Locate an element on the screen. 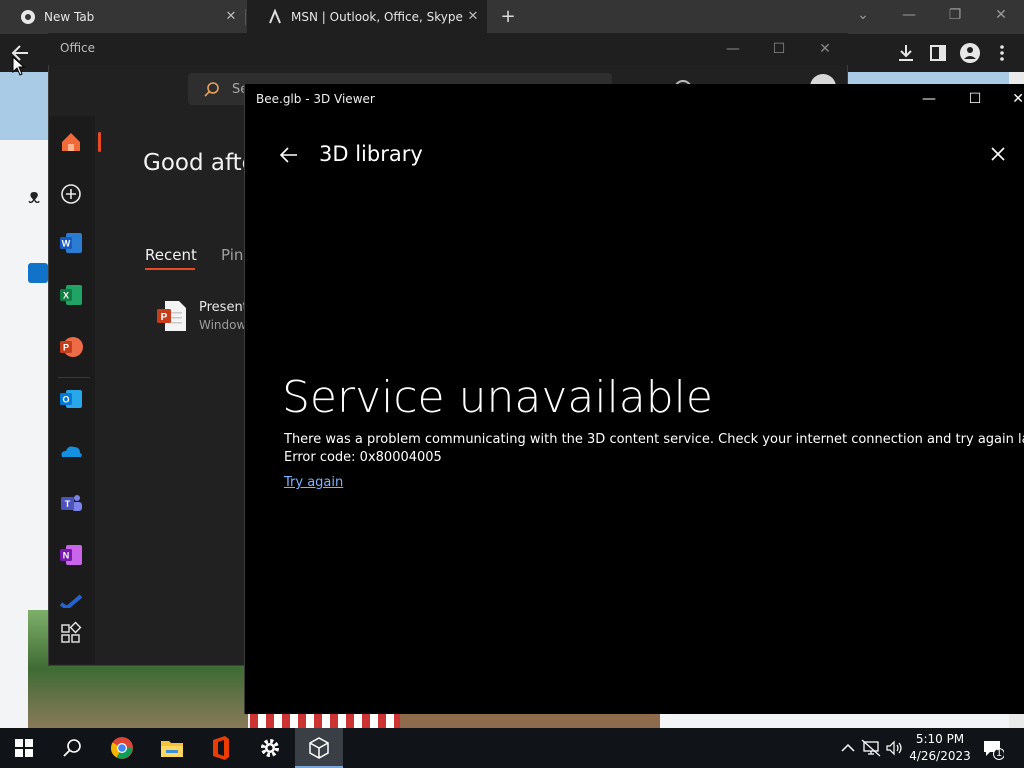  back-arrow-icon is located at coordinates (289, 155).